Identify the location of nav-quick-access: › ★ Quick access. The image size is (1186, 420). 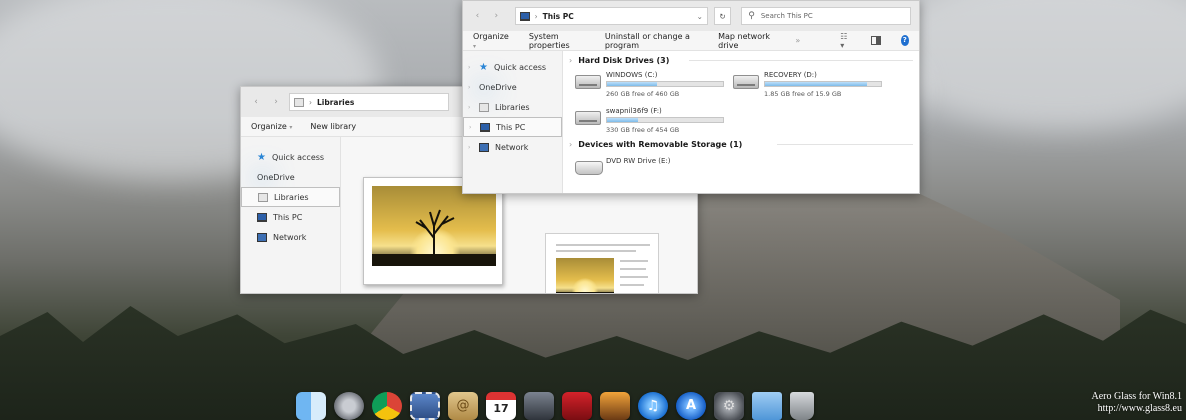
(512, 67).